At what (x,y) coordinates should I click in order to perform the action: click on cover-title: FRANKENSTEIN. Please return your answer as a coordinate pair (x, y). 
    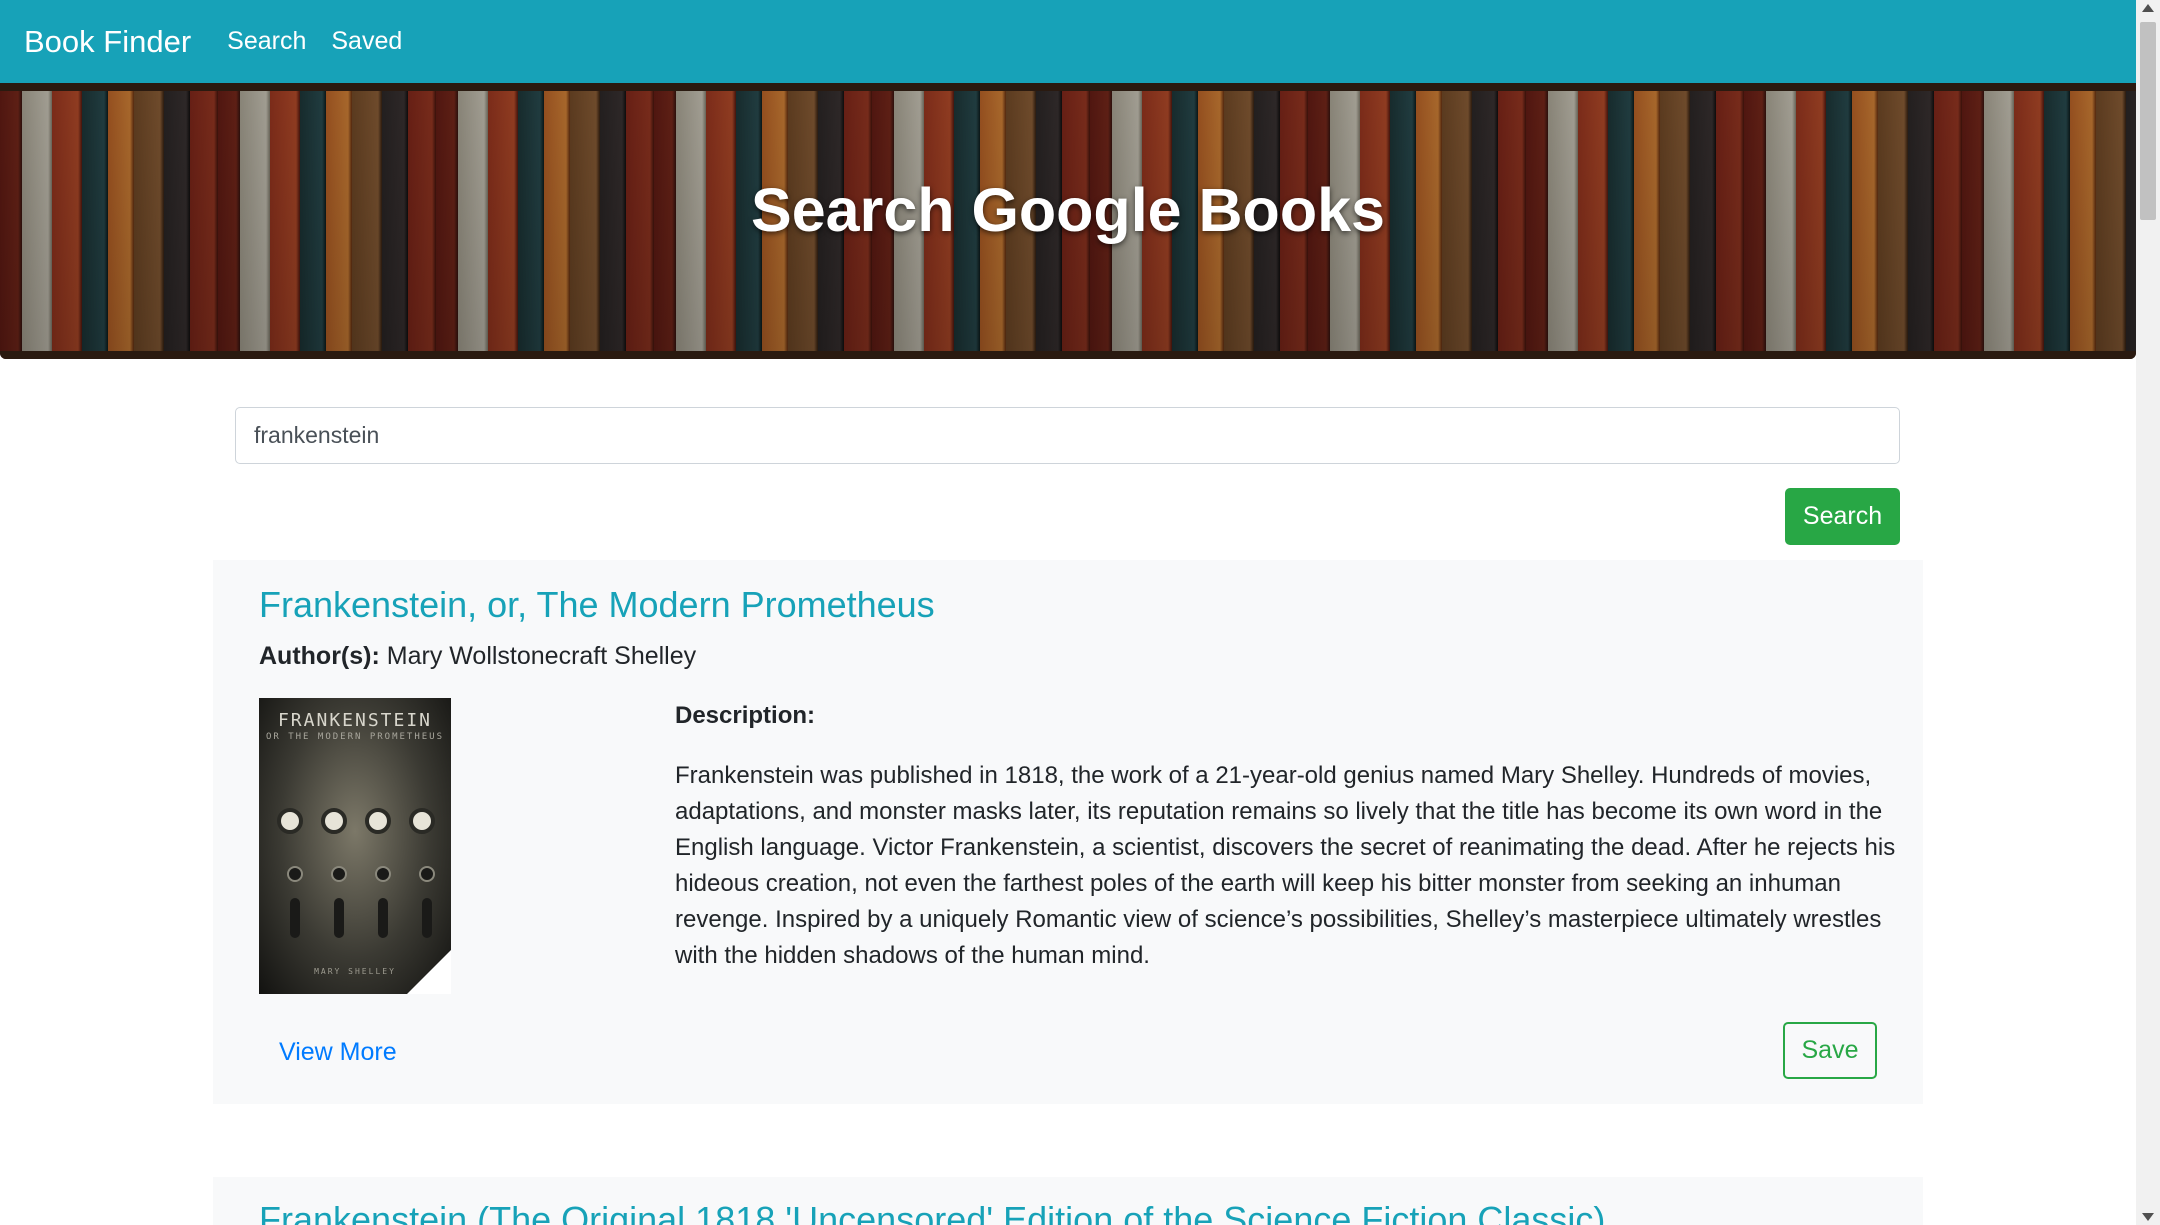
    Looking at the image, I should click on (355, 720).